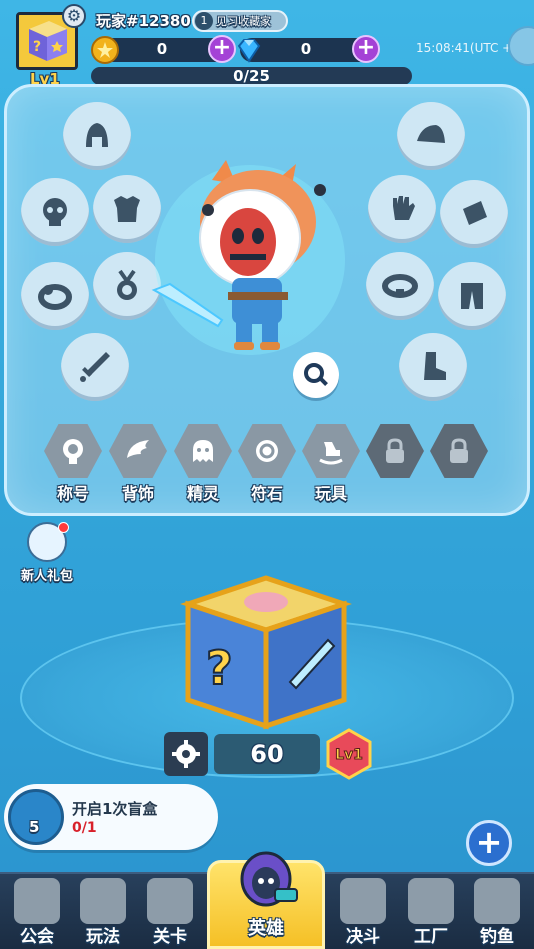 The image size is (534, 949). What do you see at coordinates (266, 654) in the screenshot?
I see `blind-box: ?` at bounding box center [266, 654].